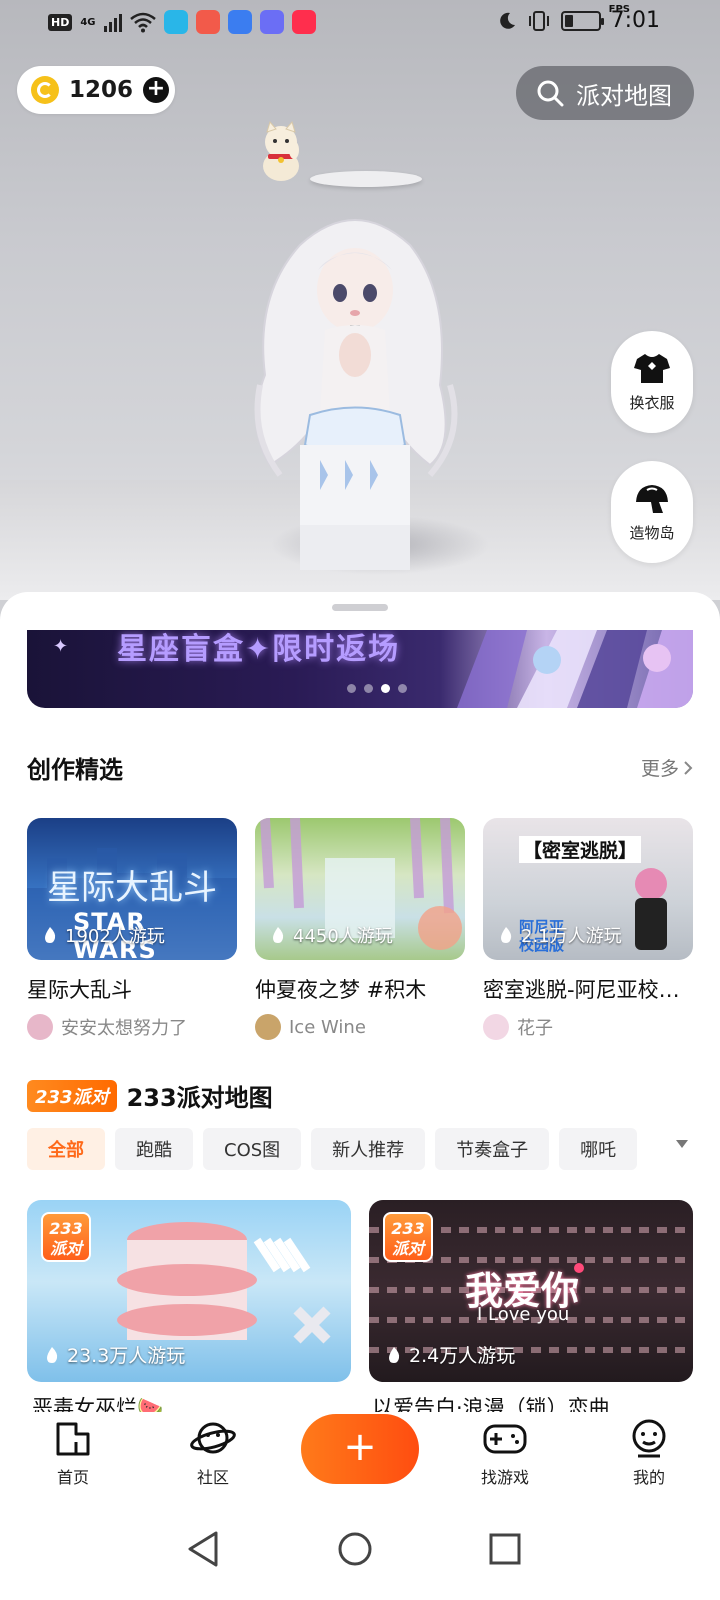  Describe the element at coordinates (355, 395) in the screenshot. I see `player-avatar` at that location.